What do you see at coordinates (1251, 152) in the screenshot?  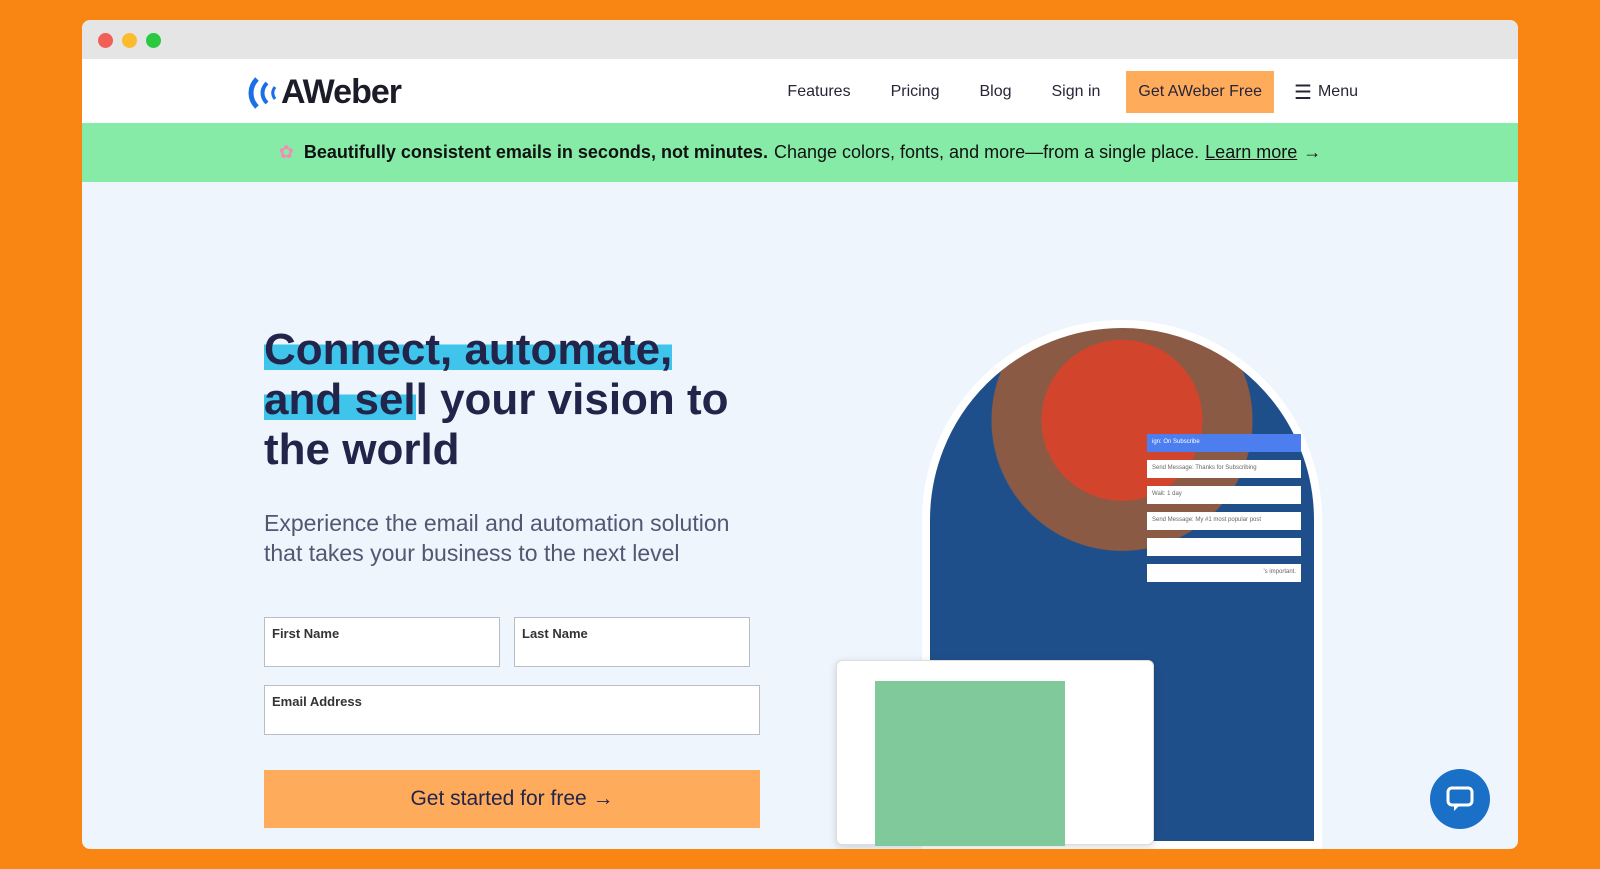 I see `learn-more-link: Learn more` at bounding box center [1251, 152].